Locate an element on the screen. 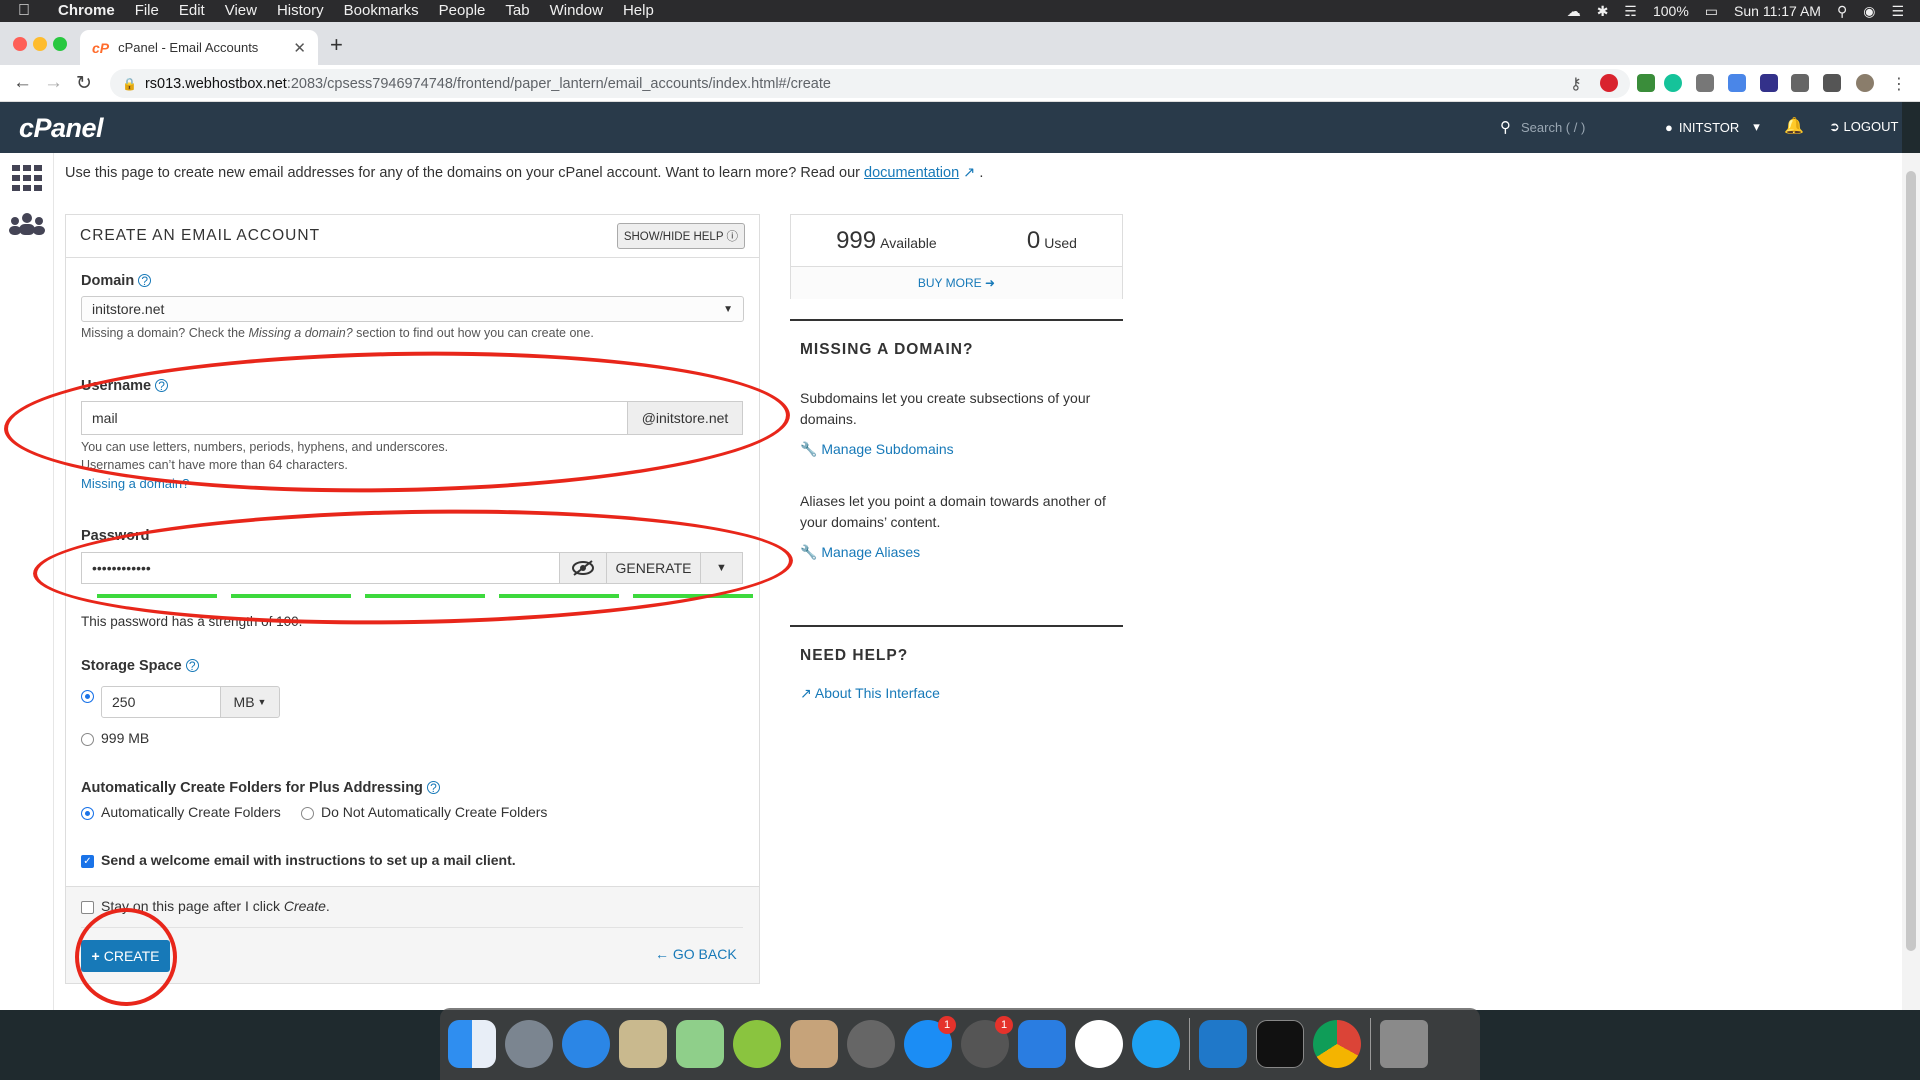 The image size is (1920, 1080). manage-subdomains-link: 🔧 Manage Subdomains is located at coordinates (877, 449).